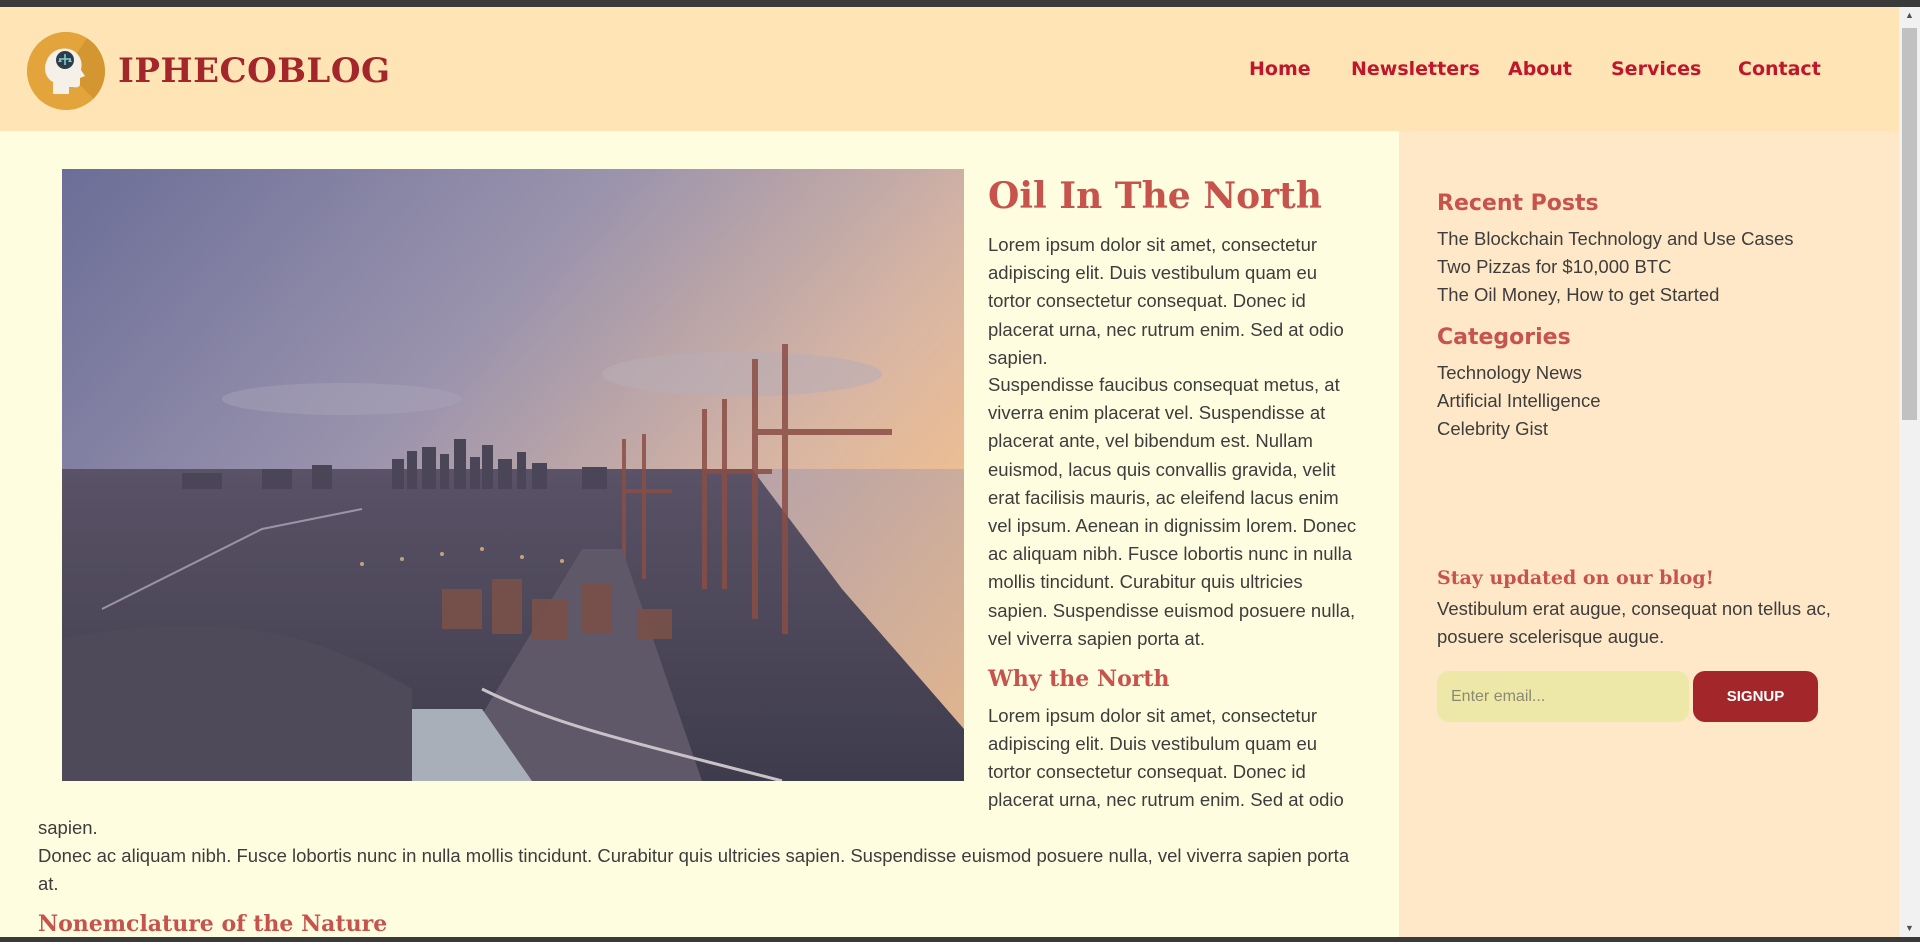 Image resolution: width=1920 pixels, height=942 pixels. Describe the element at coordinates (1153, 715) in the screenshot. I see `line-1: Lorem ipsum dolor sit amet, consectetur` at that location.